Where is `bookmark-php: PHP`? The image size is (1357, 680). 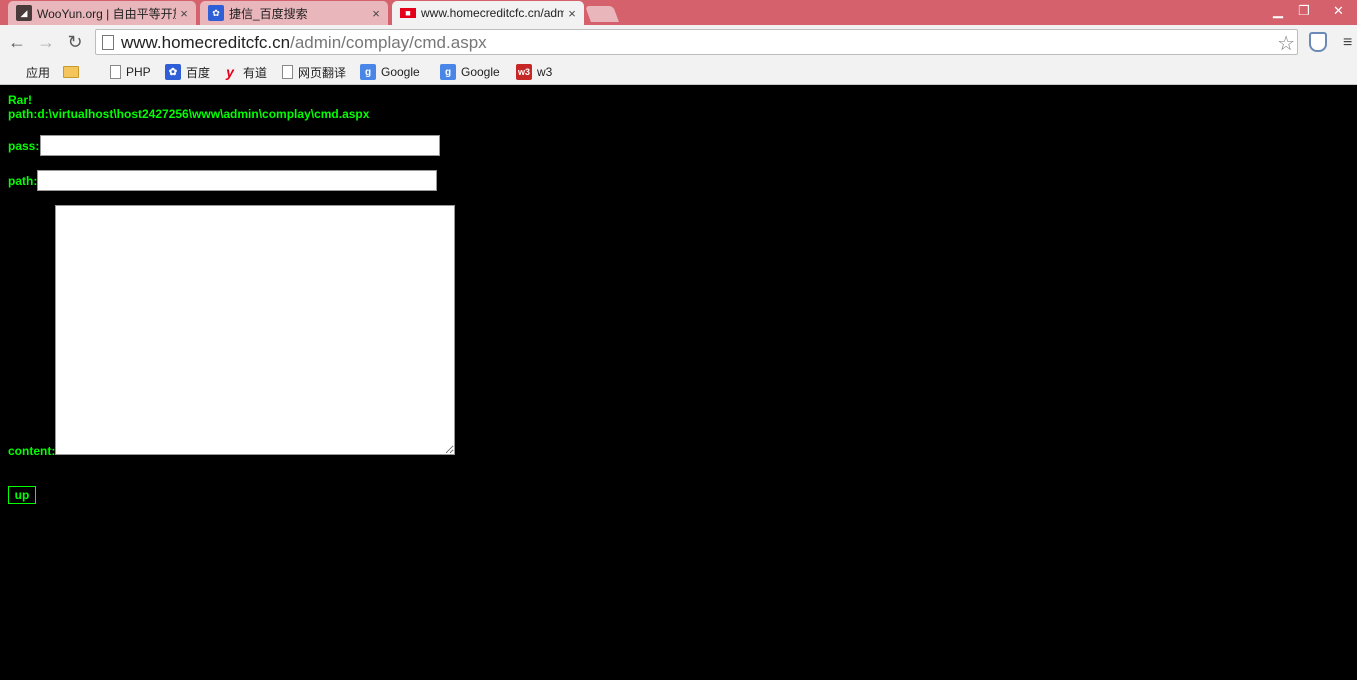
bookmark-php: PHP is located at coordinates (130, 72).